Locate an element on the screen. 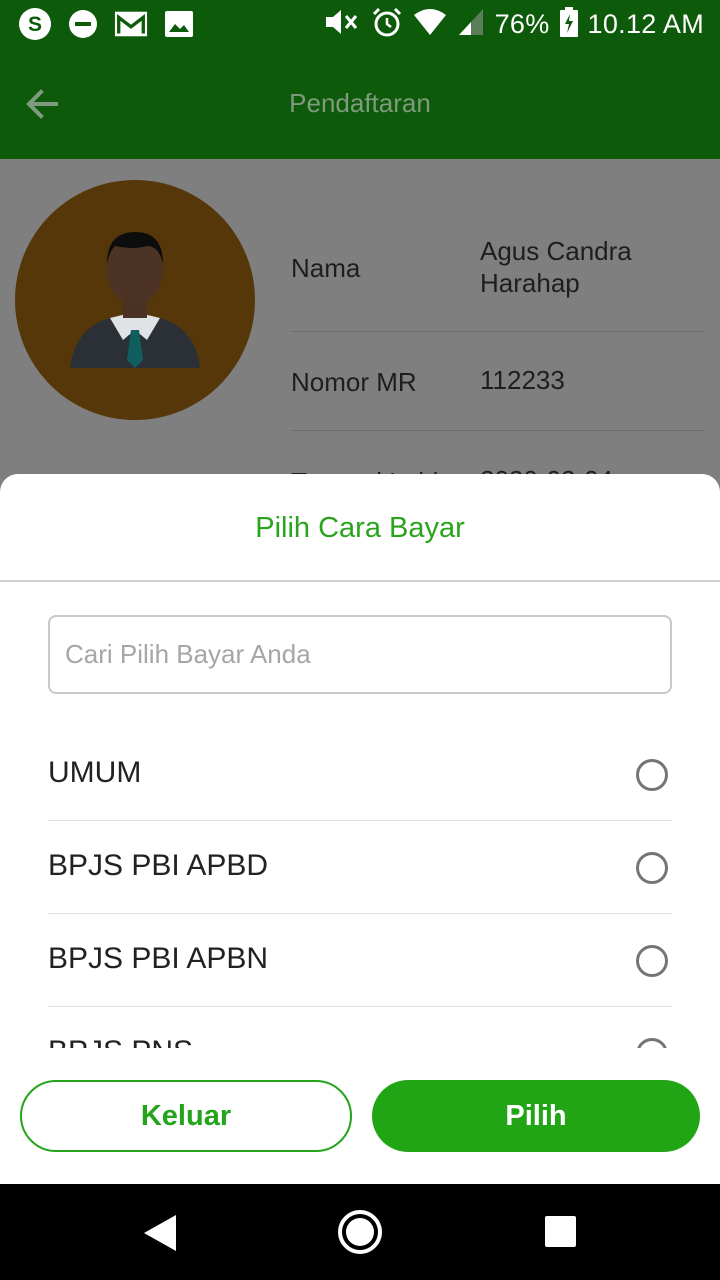 The image size is (720, 1280). app-toolbar: Pendaftaran is located at coordinates (360, 103).